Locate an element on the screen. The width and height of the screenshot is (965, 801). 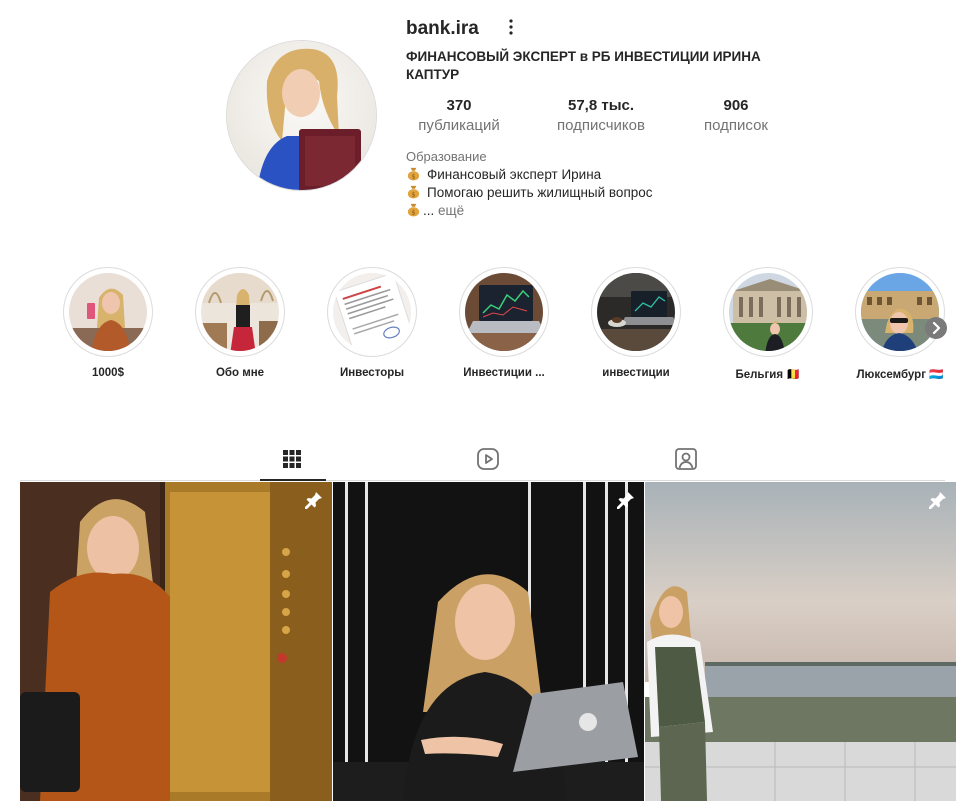
tagged-icon is located at coordinates (686, 459).